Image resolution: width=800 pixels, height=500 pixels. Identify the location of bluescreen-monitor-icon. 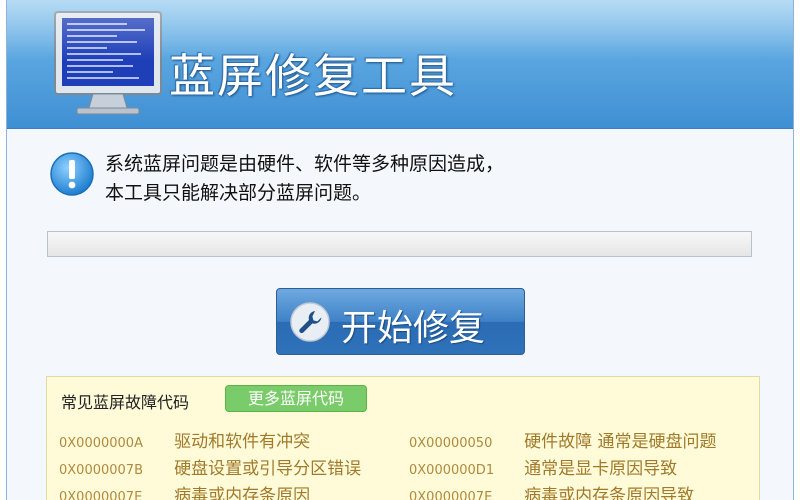
(108, 63).